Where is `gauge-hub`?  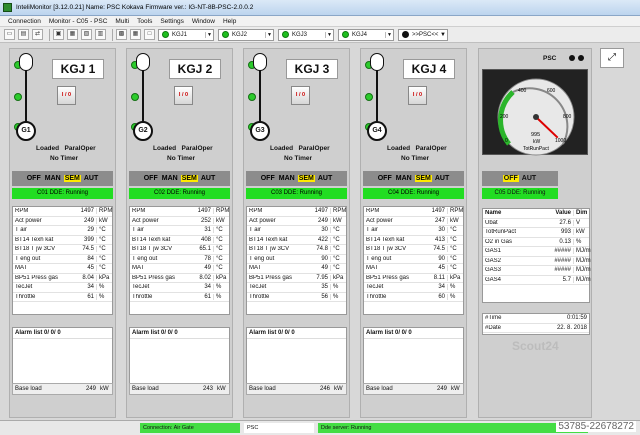
gauge-hub is located at coordinates (536, 117).